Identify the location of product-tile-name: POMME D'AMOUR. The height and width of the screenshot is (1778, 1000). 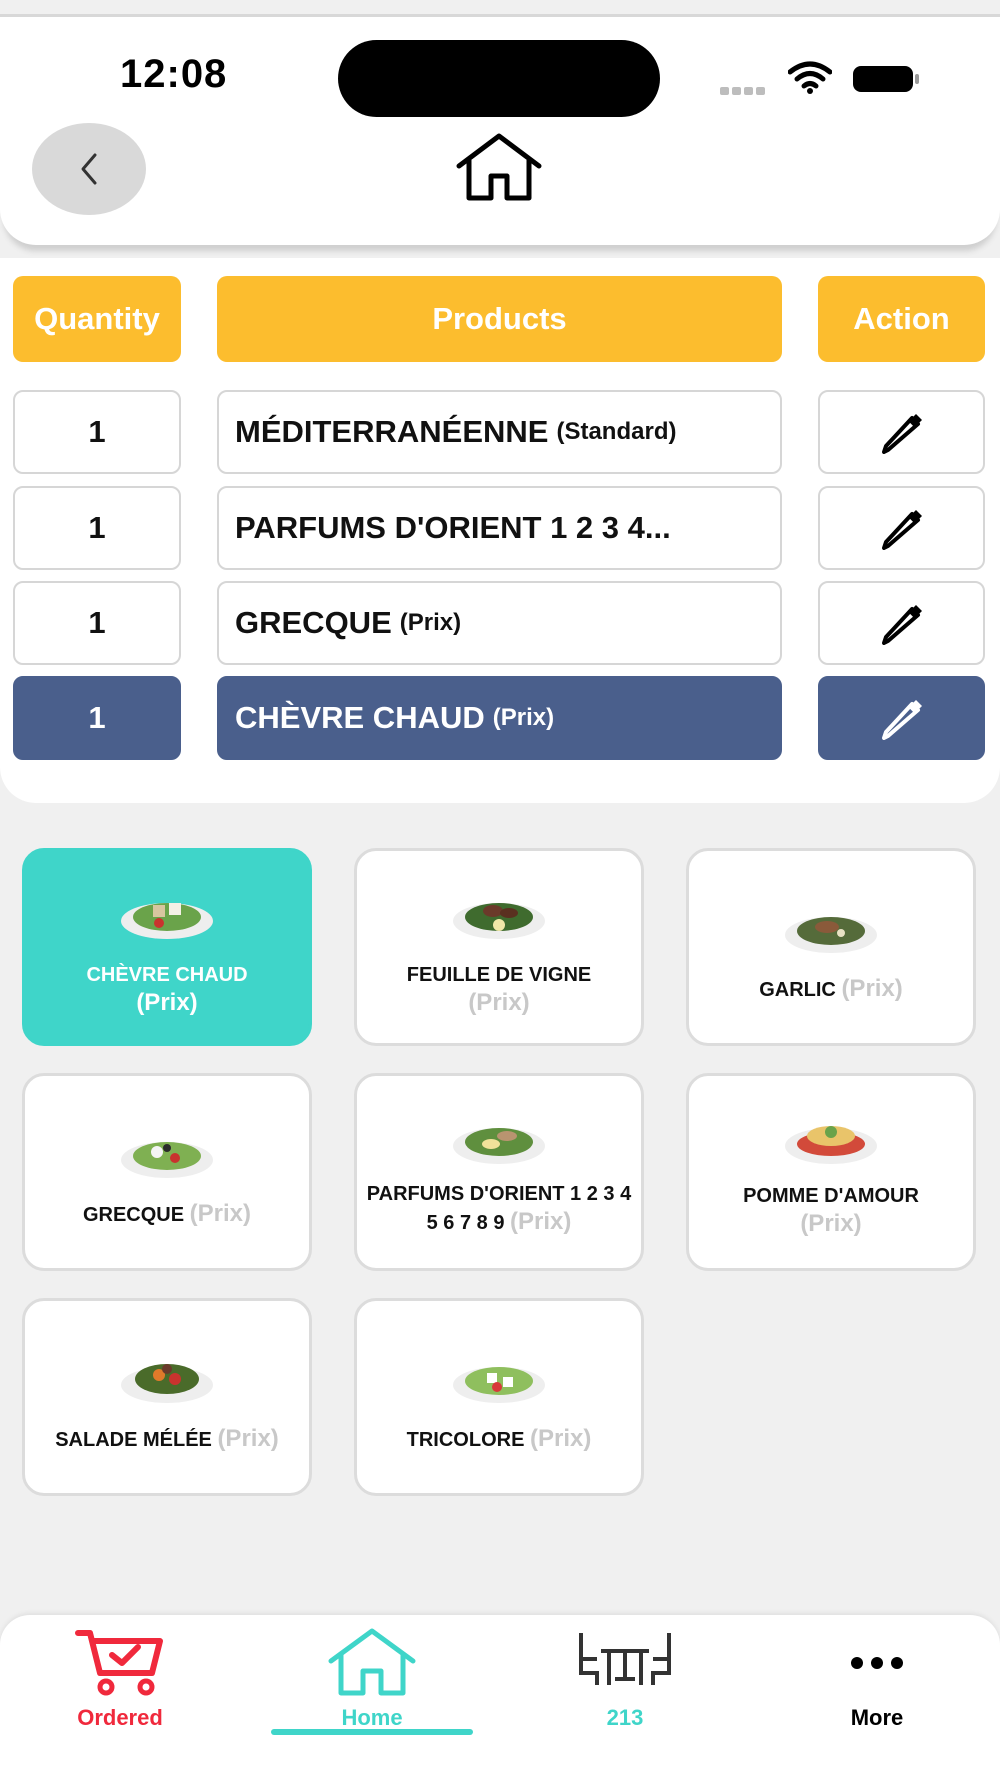
(831, 1196).